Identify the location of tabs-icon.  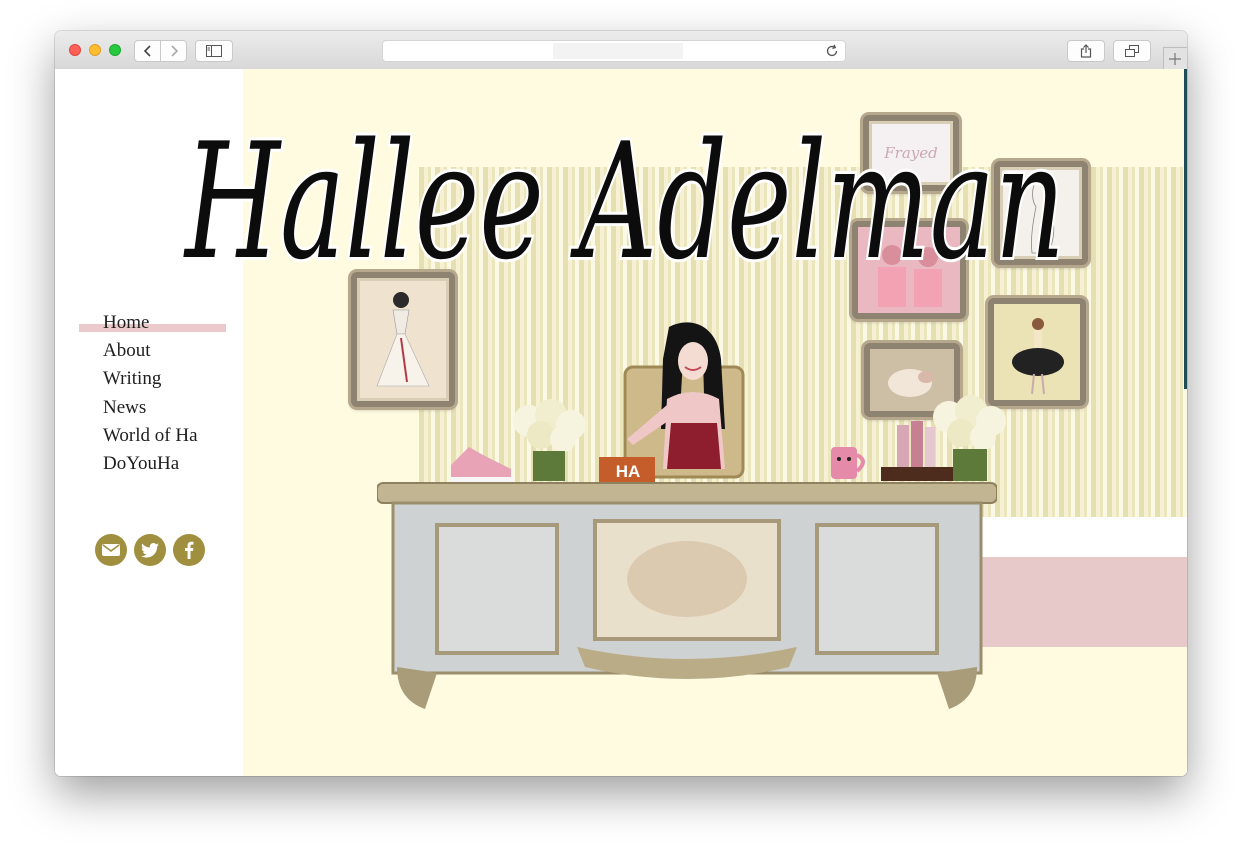
(1132, 51).